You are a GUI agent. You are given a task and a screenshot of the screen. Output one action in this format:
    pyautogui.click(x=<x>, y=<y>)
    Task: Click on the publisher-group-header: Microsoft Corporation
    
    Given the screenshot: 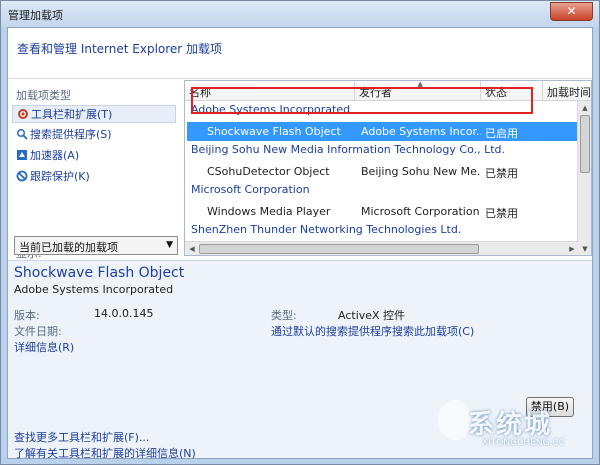 What is the action you would take?
    pyautogui.click(x=250, y=189)
    